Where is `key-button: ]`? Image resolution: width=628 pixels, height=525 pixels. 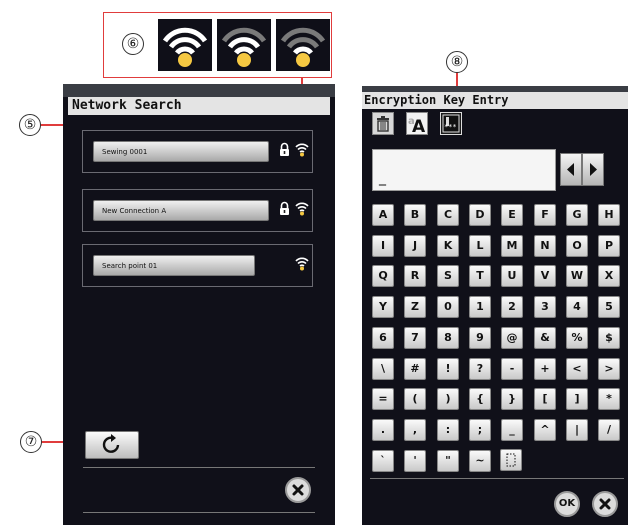 key-button: ] is located at coordinates (577, 399).